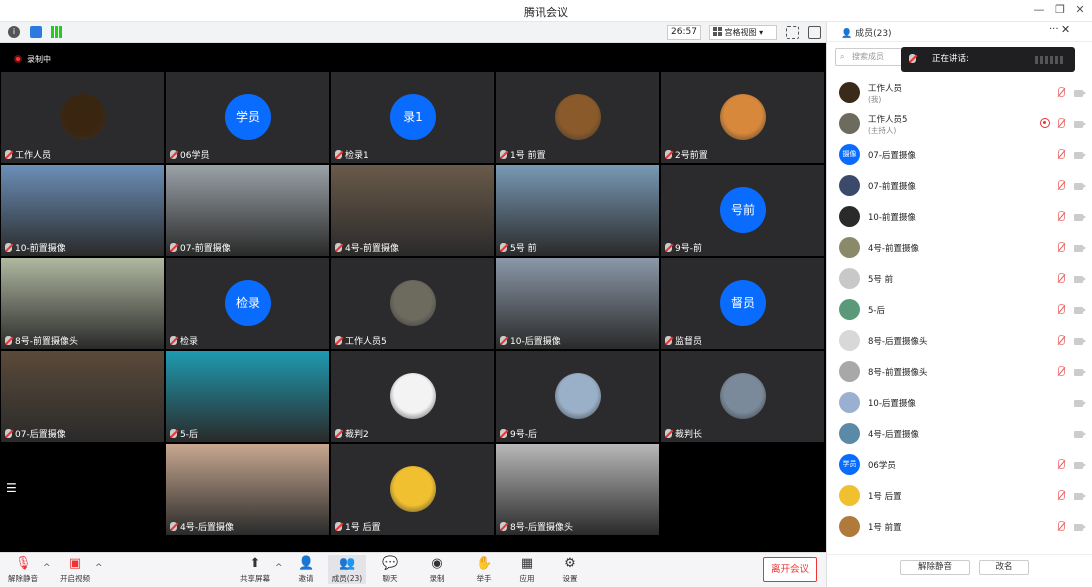 The height and width of the screenshot is (587, 1092). I want to click on settings-button: ⚙ 设置, so click(570, 570).